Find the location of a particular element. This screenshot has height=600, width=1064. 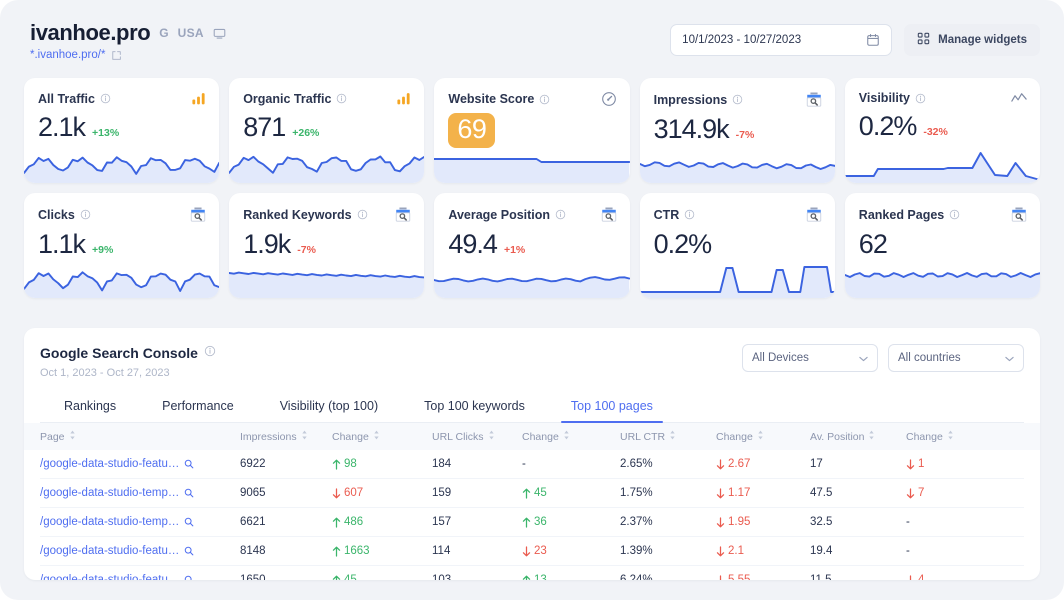

url-ctr-value: 2.65% is located at coordinates (636, 464).